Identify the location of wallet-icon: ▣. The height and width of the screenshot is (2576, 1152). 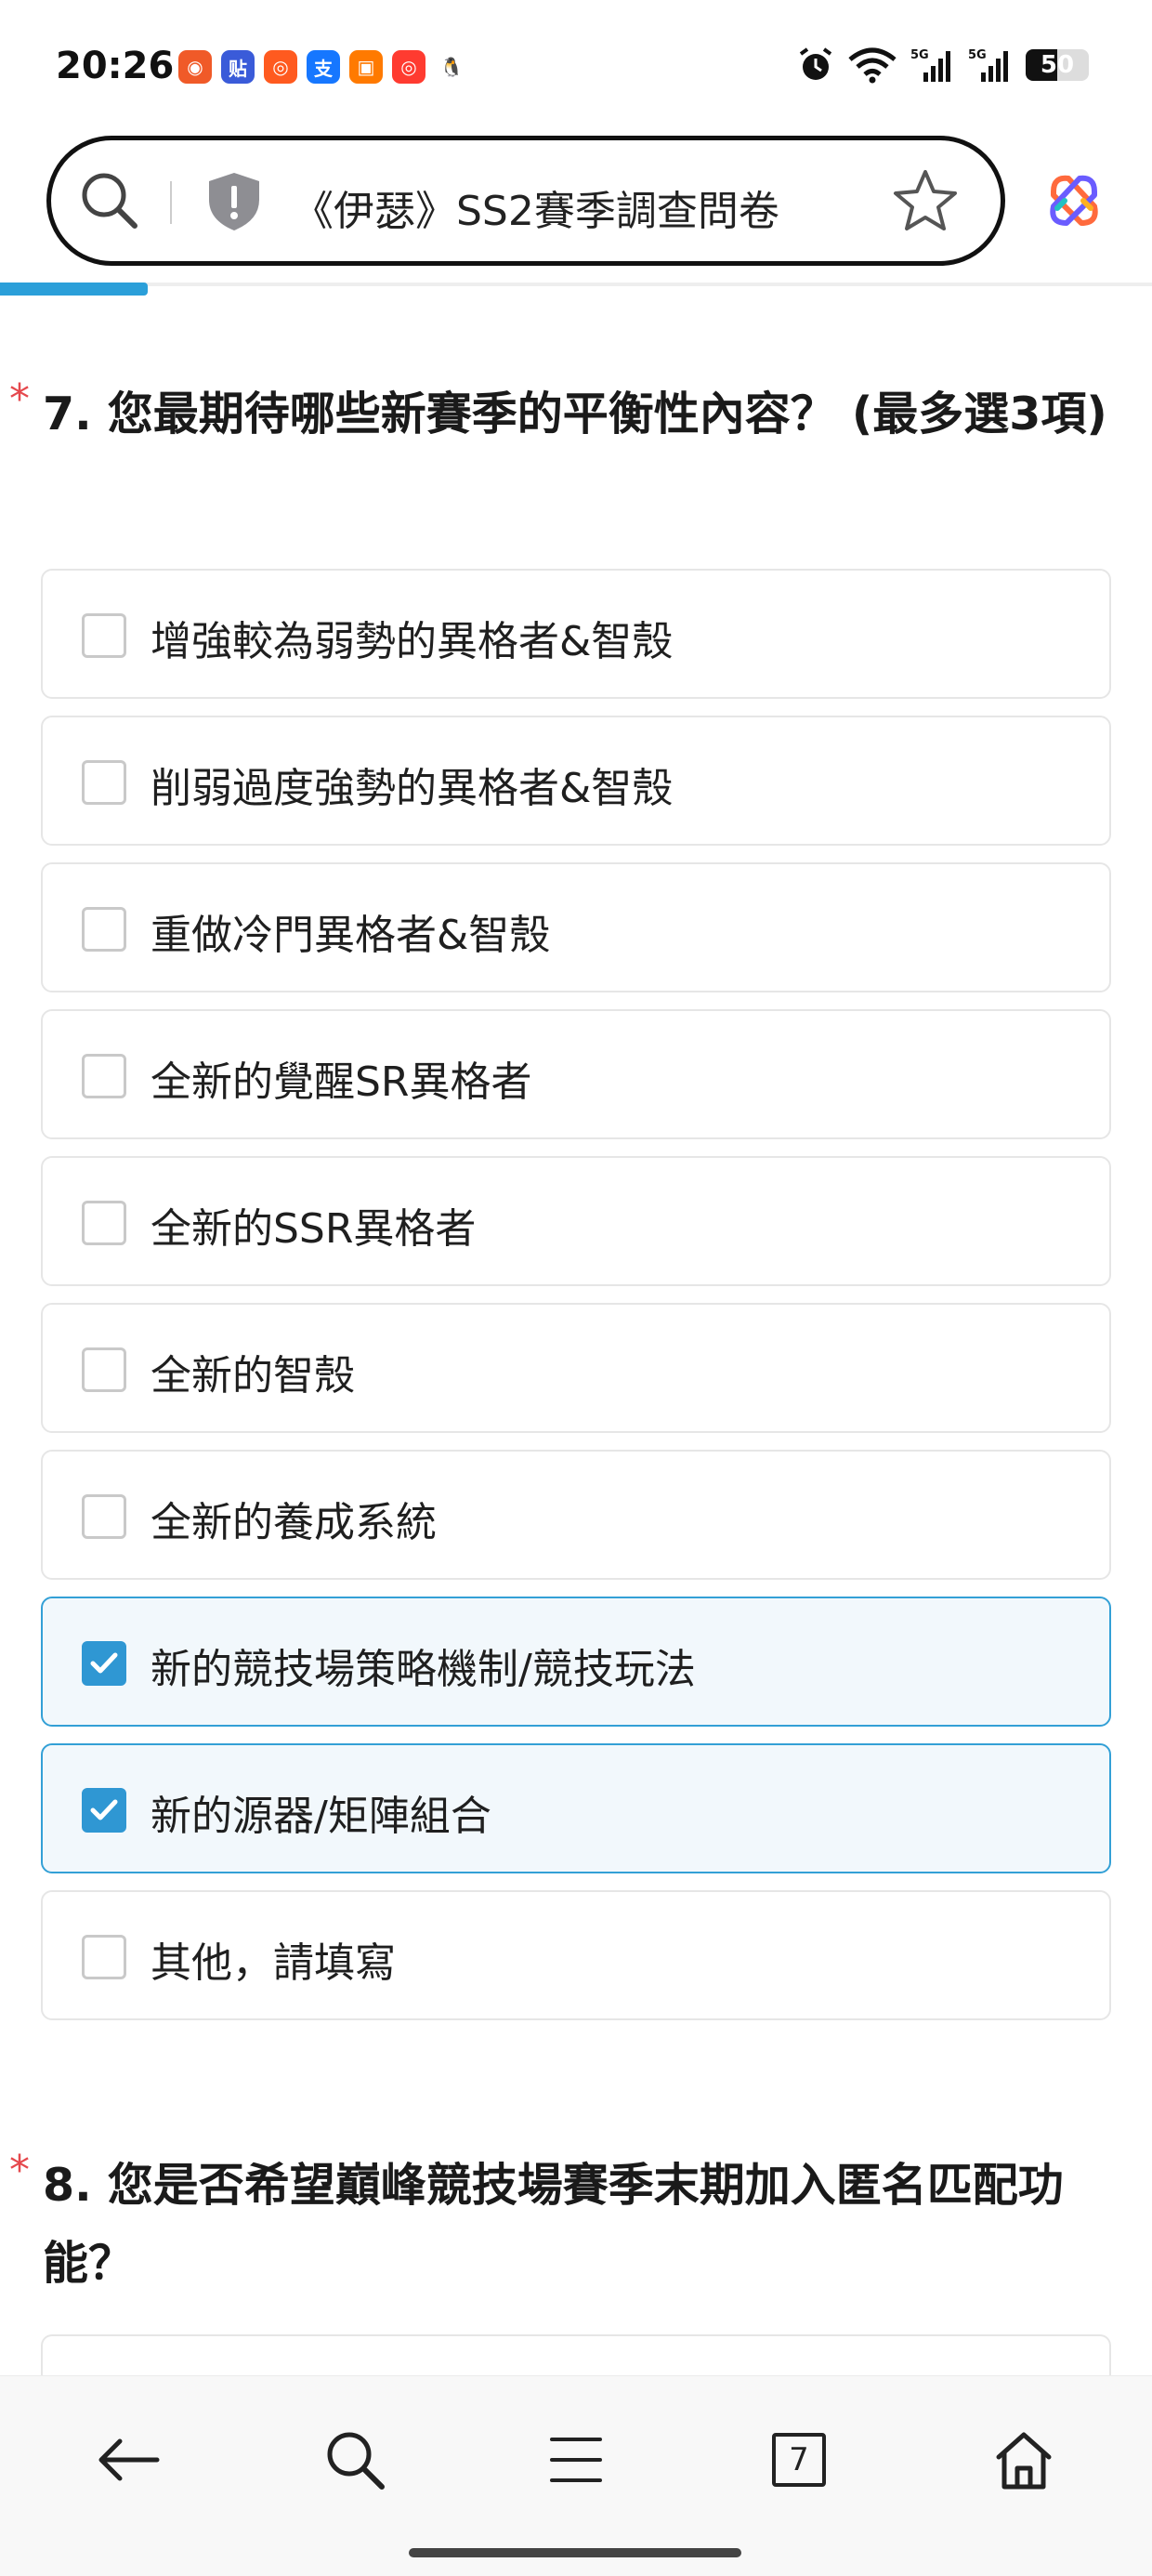
(366, 67).